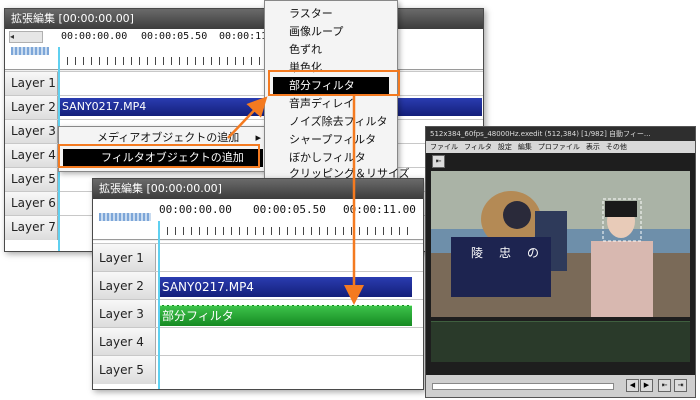 This screenshot has height=400, width=700. What do you see at coordinates (517, 215) in the screenshot?
I see `drum-emblem` at bounding box center [517, 215].